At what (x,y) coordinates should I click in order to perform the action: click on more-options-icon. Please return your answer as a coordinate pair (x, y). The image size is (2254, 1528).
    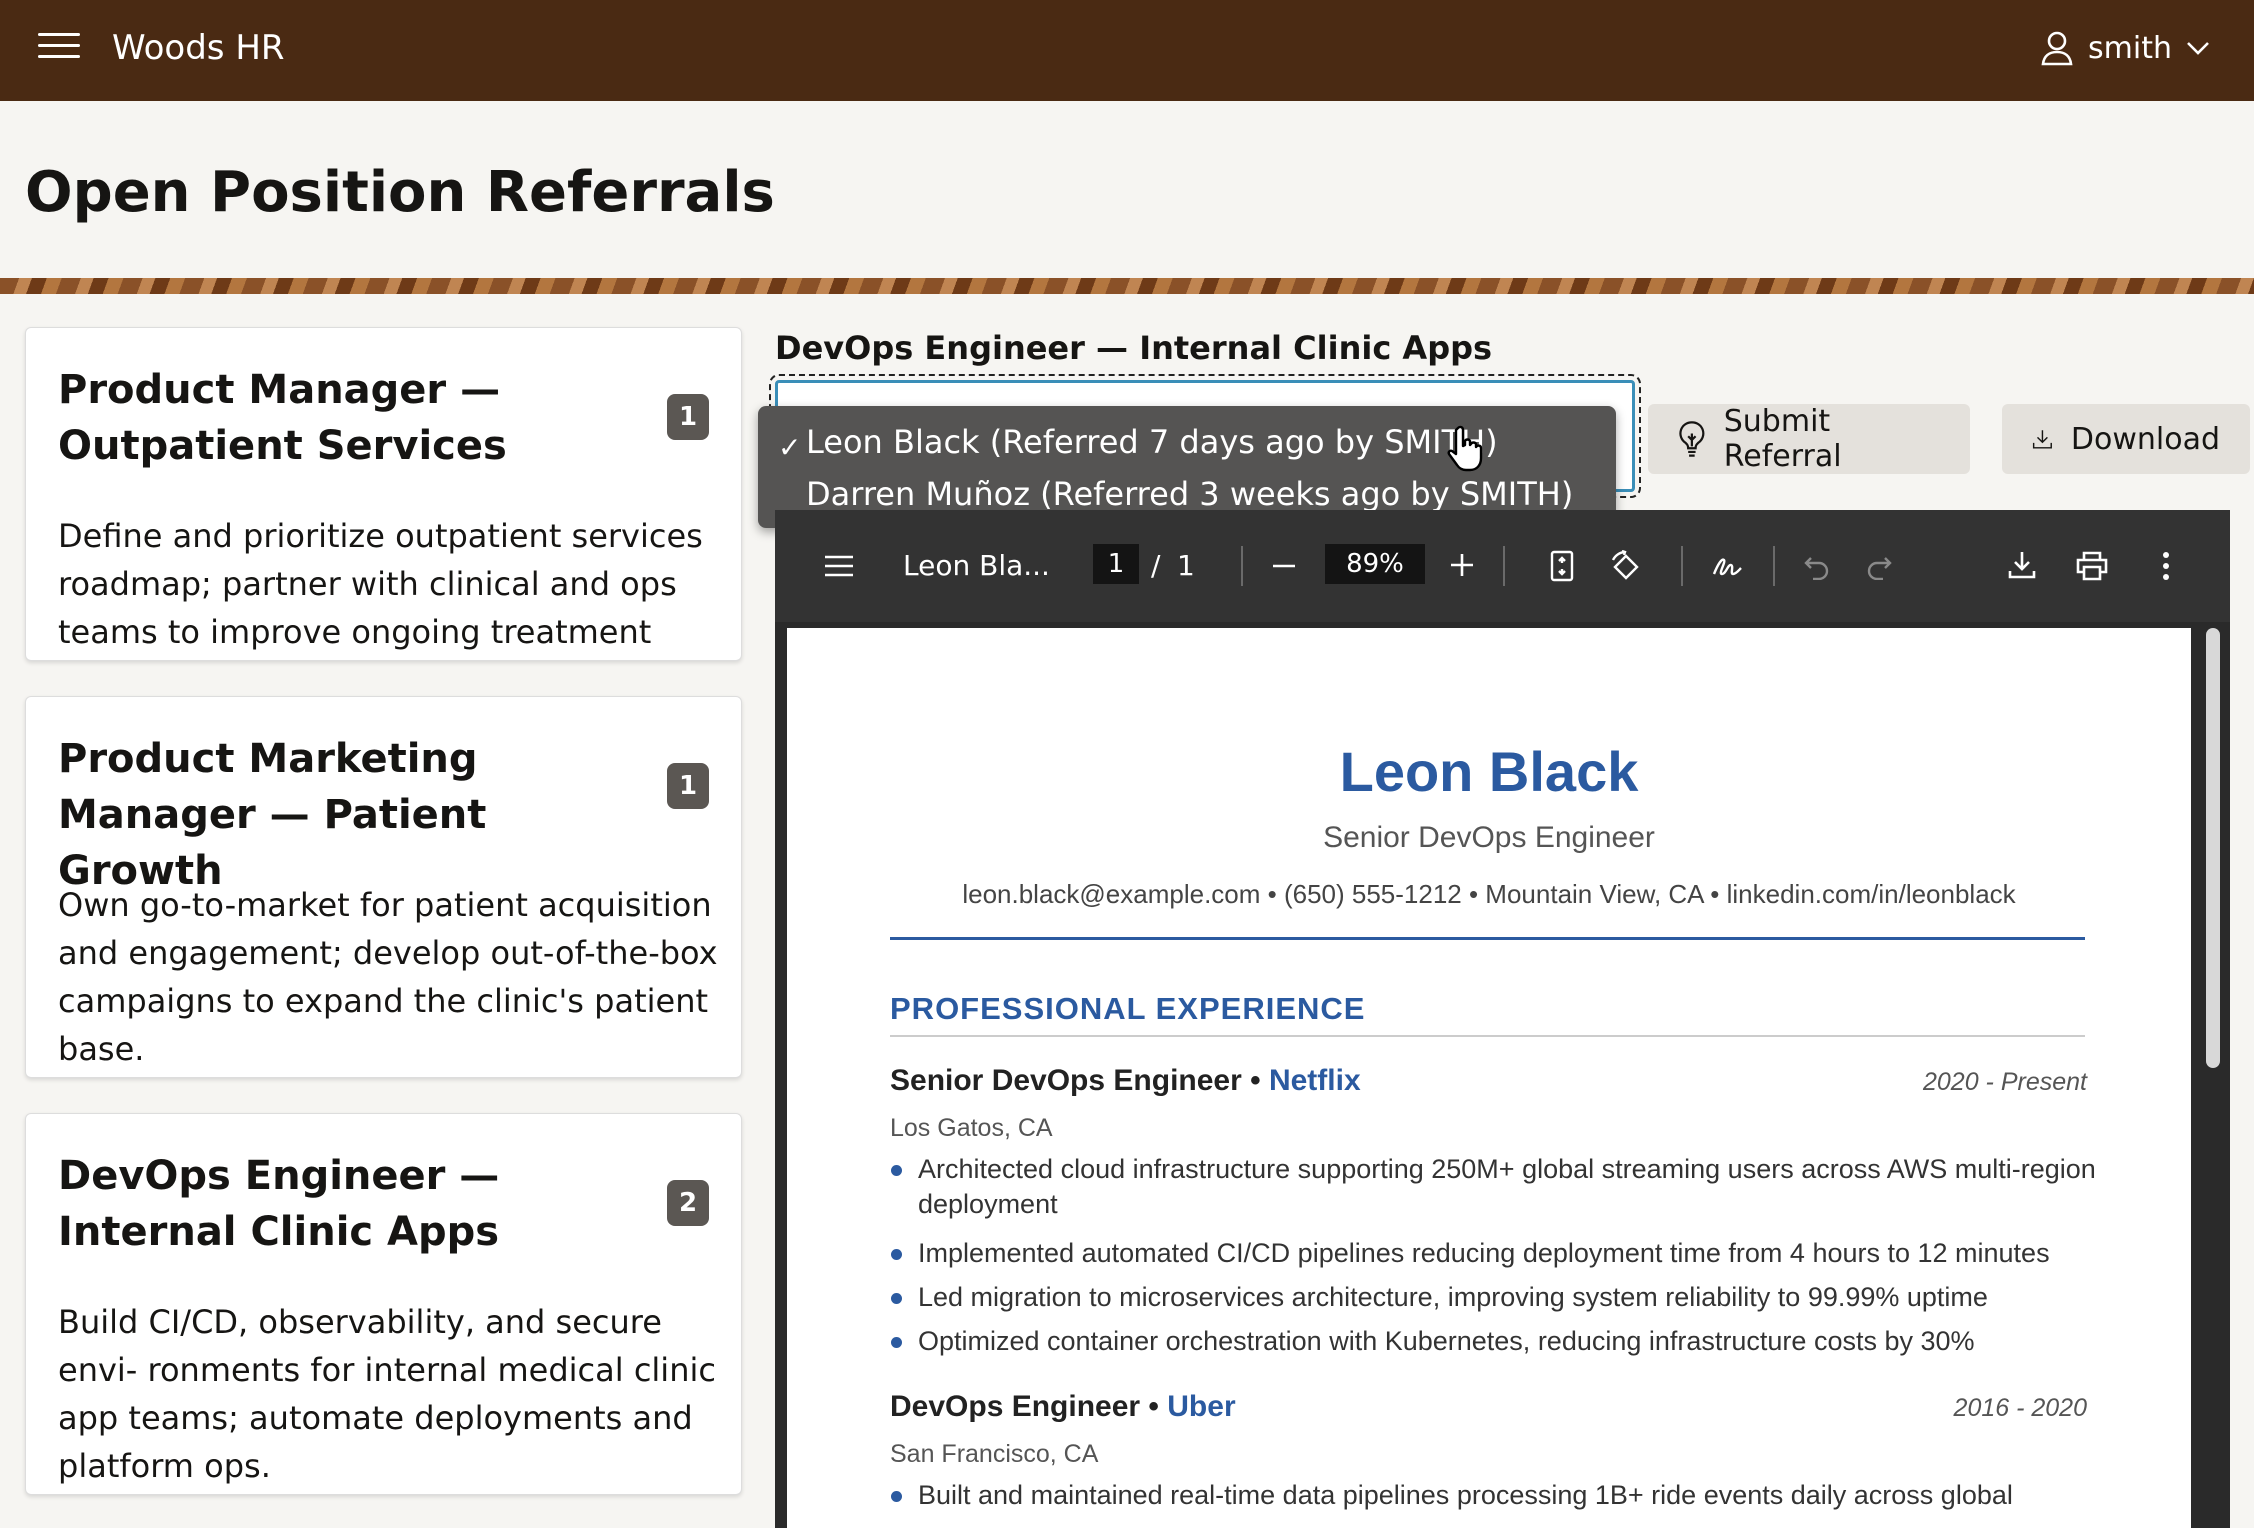
    Looking at the image, I should click on (2166, 566).